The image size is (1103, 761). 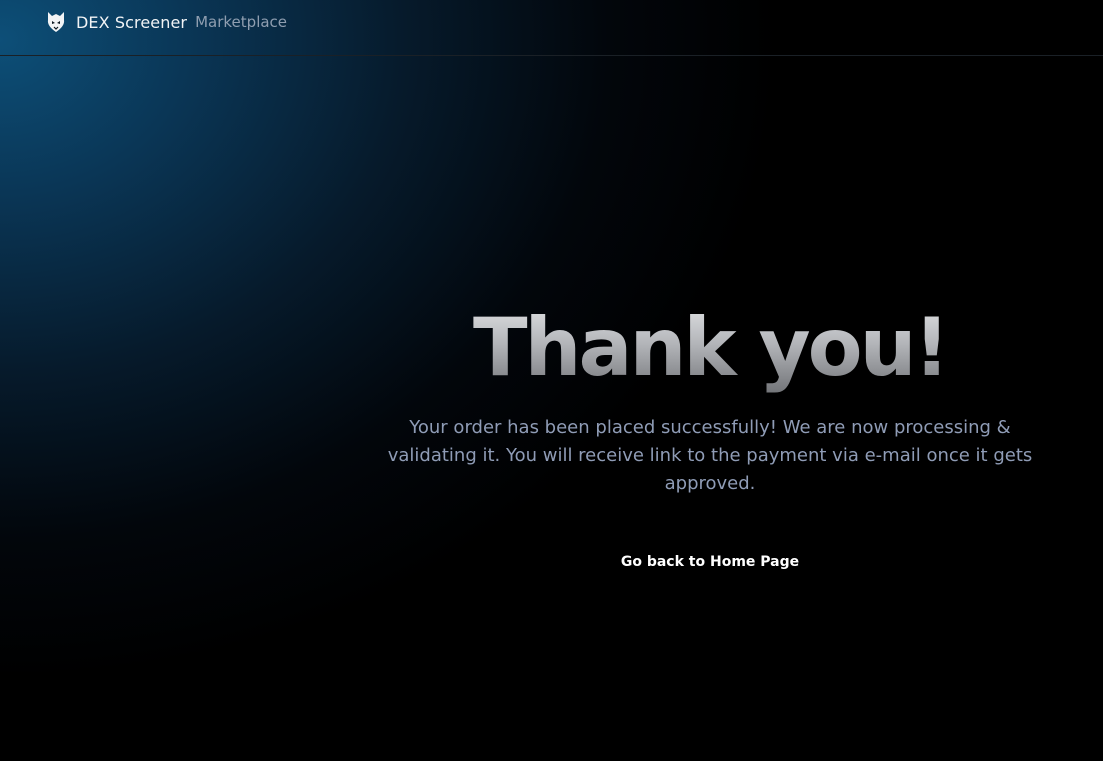 What do you see at coordinates (56, 22) in the screenshot?
I see `dex-screener-logo-icon` at bounding box center [56, 22].